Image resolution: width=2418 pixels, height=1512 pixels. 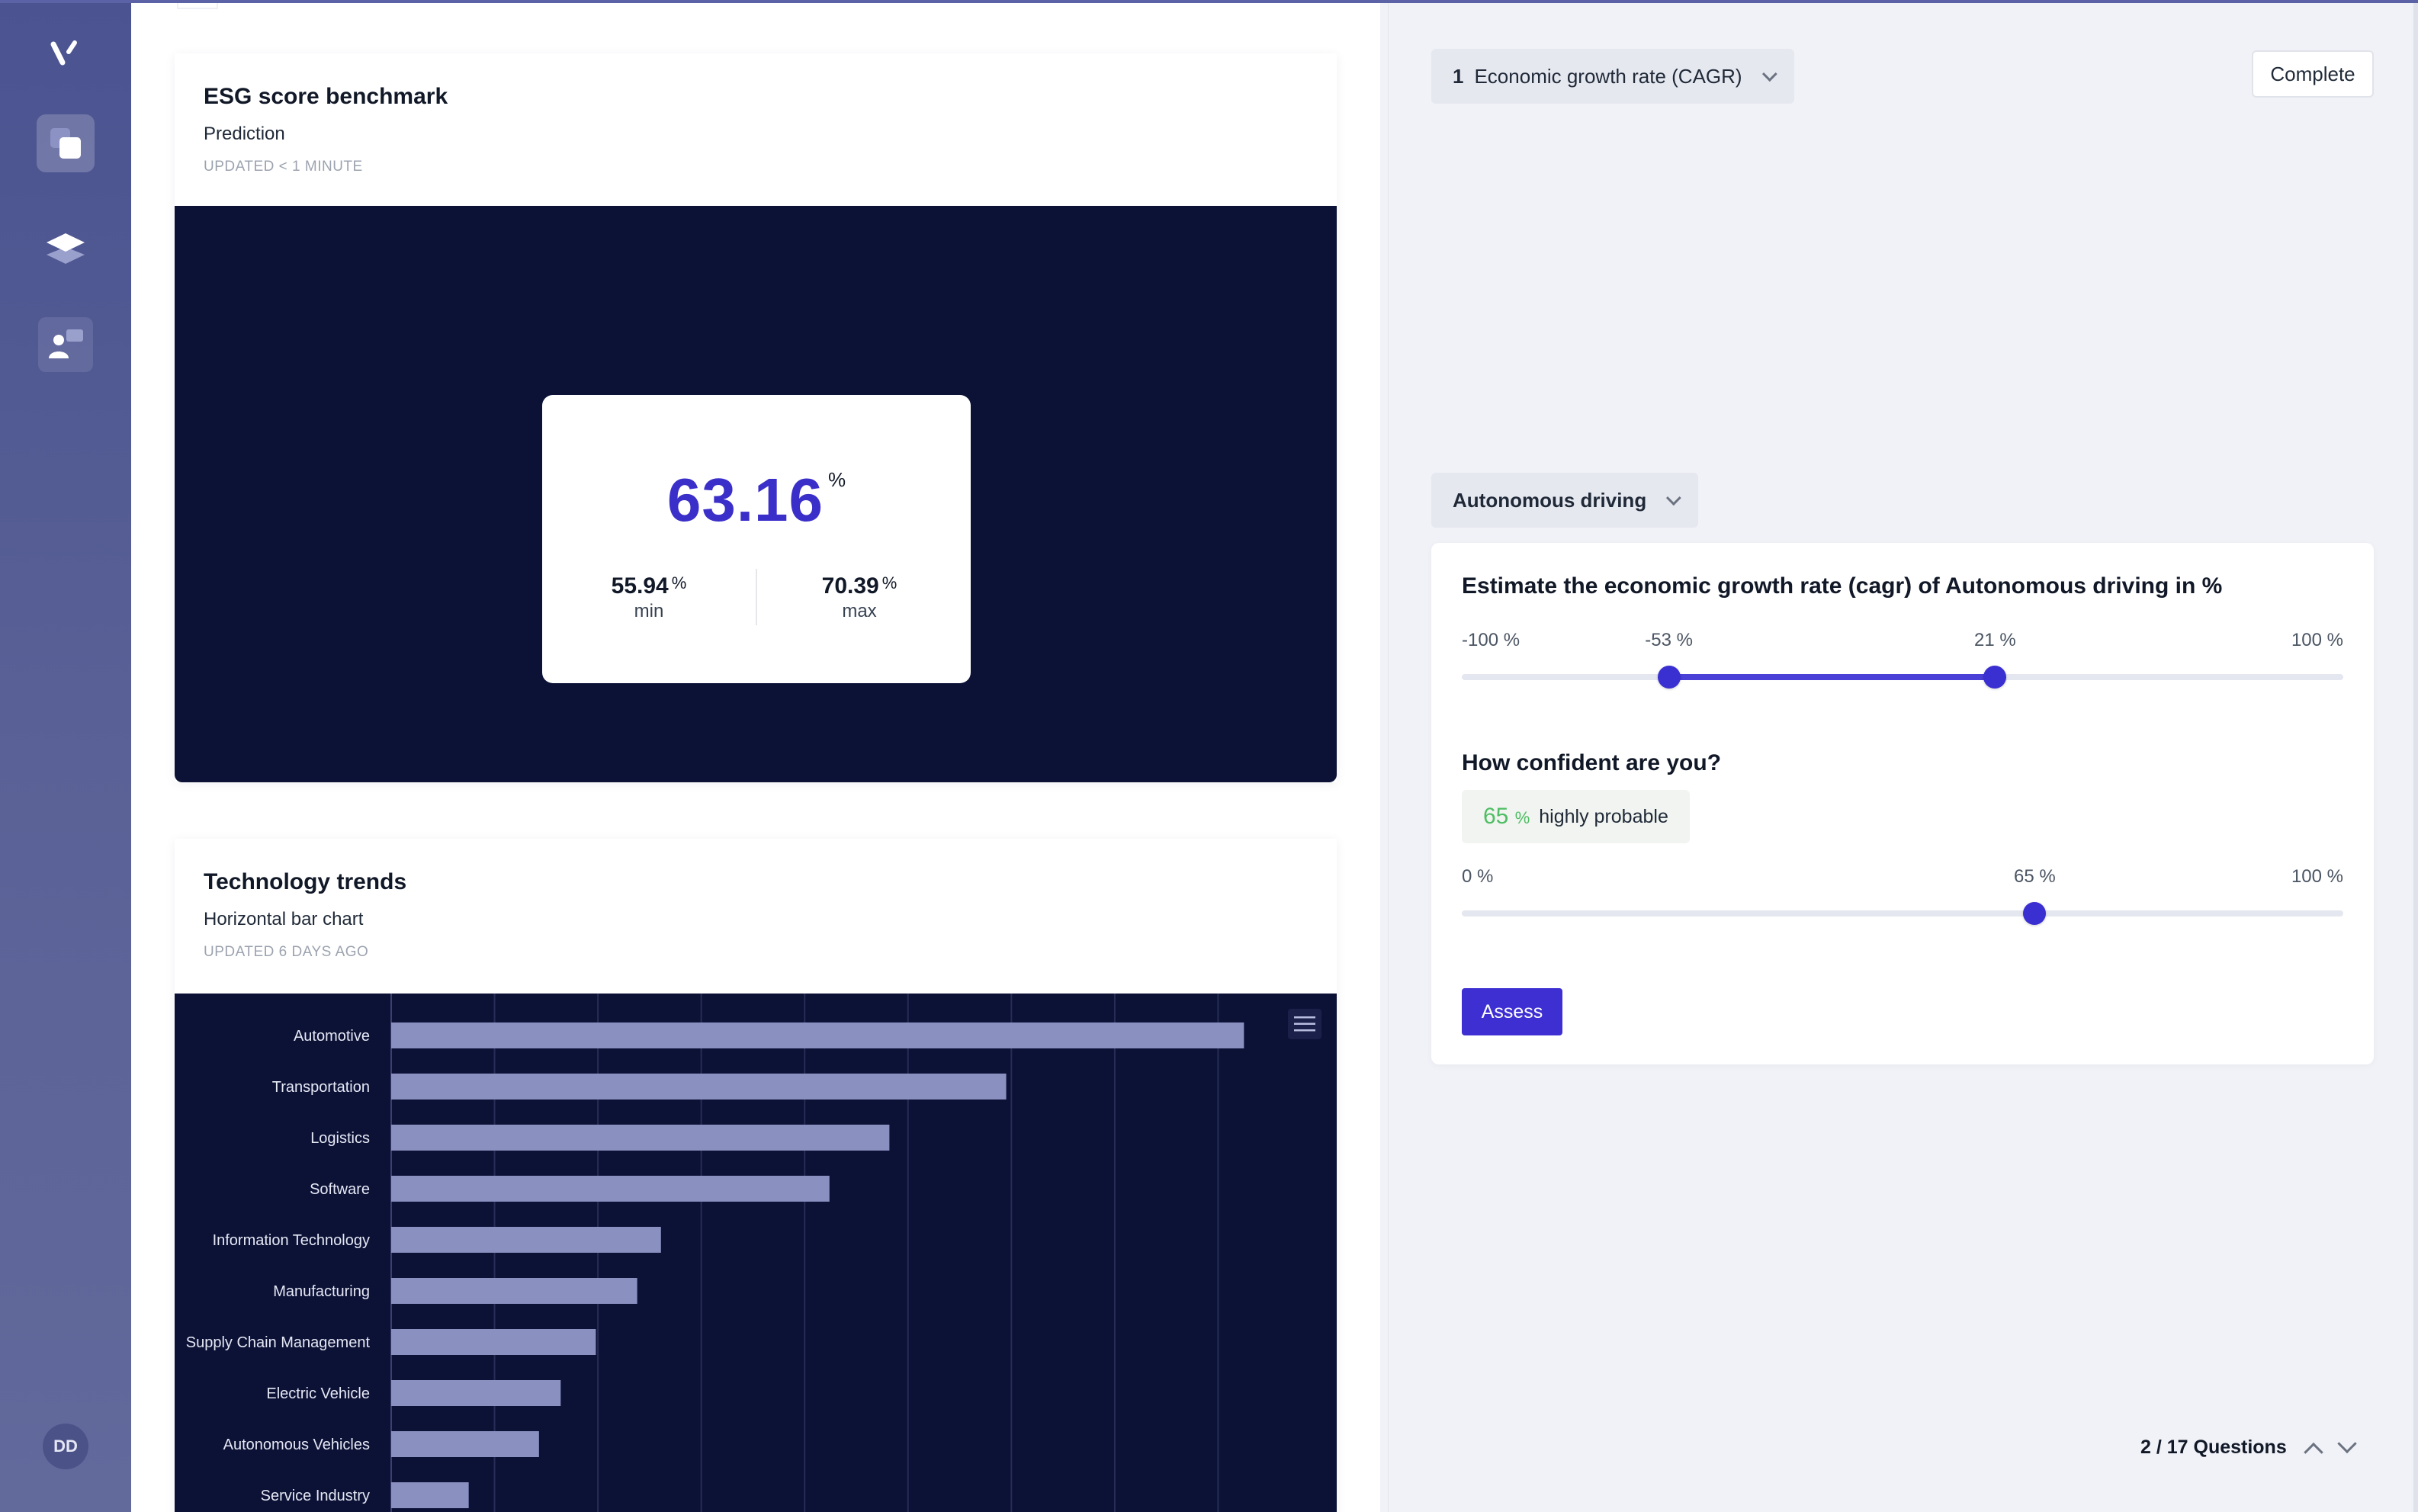 What do you see at coordinates (1902, 643) in the screenshot?
I see `range-slider-ticks: -100 % -53 % 21 % 100 %` at bounding box center [1902, 643].